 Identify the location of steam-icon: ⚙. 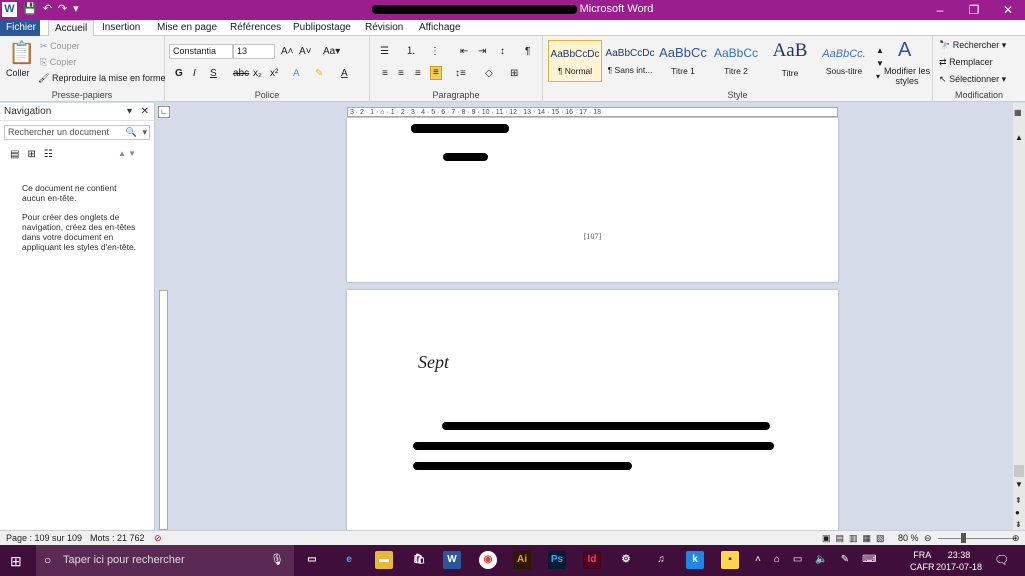
(626, 560).